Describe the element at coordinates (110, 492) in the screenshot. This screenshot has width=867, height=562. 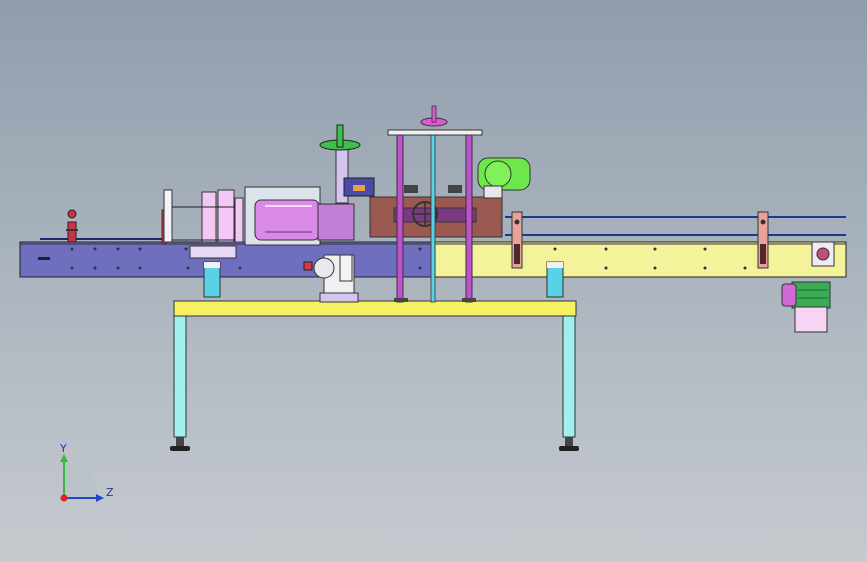
I see `z-axis-label: Z` at that location.